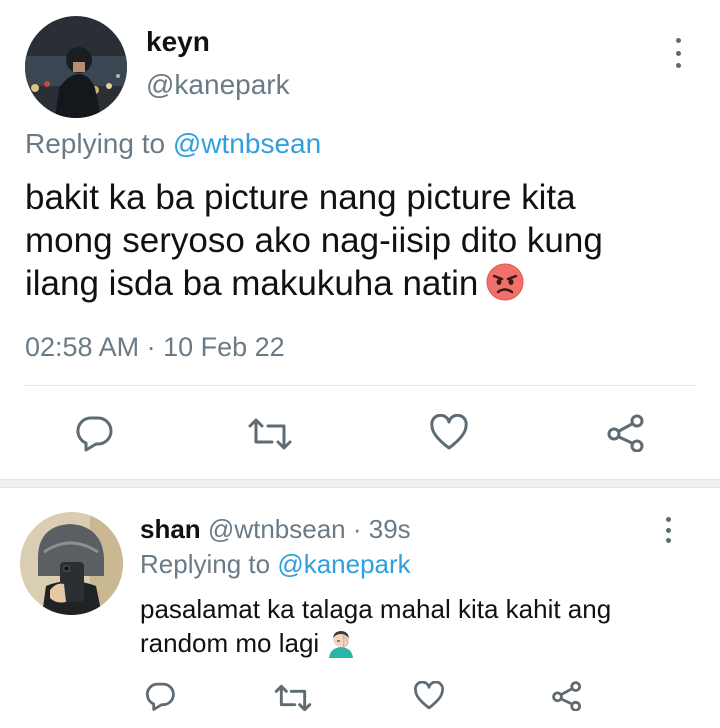  I want to click on reply-icon, so click(94, 433).